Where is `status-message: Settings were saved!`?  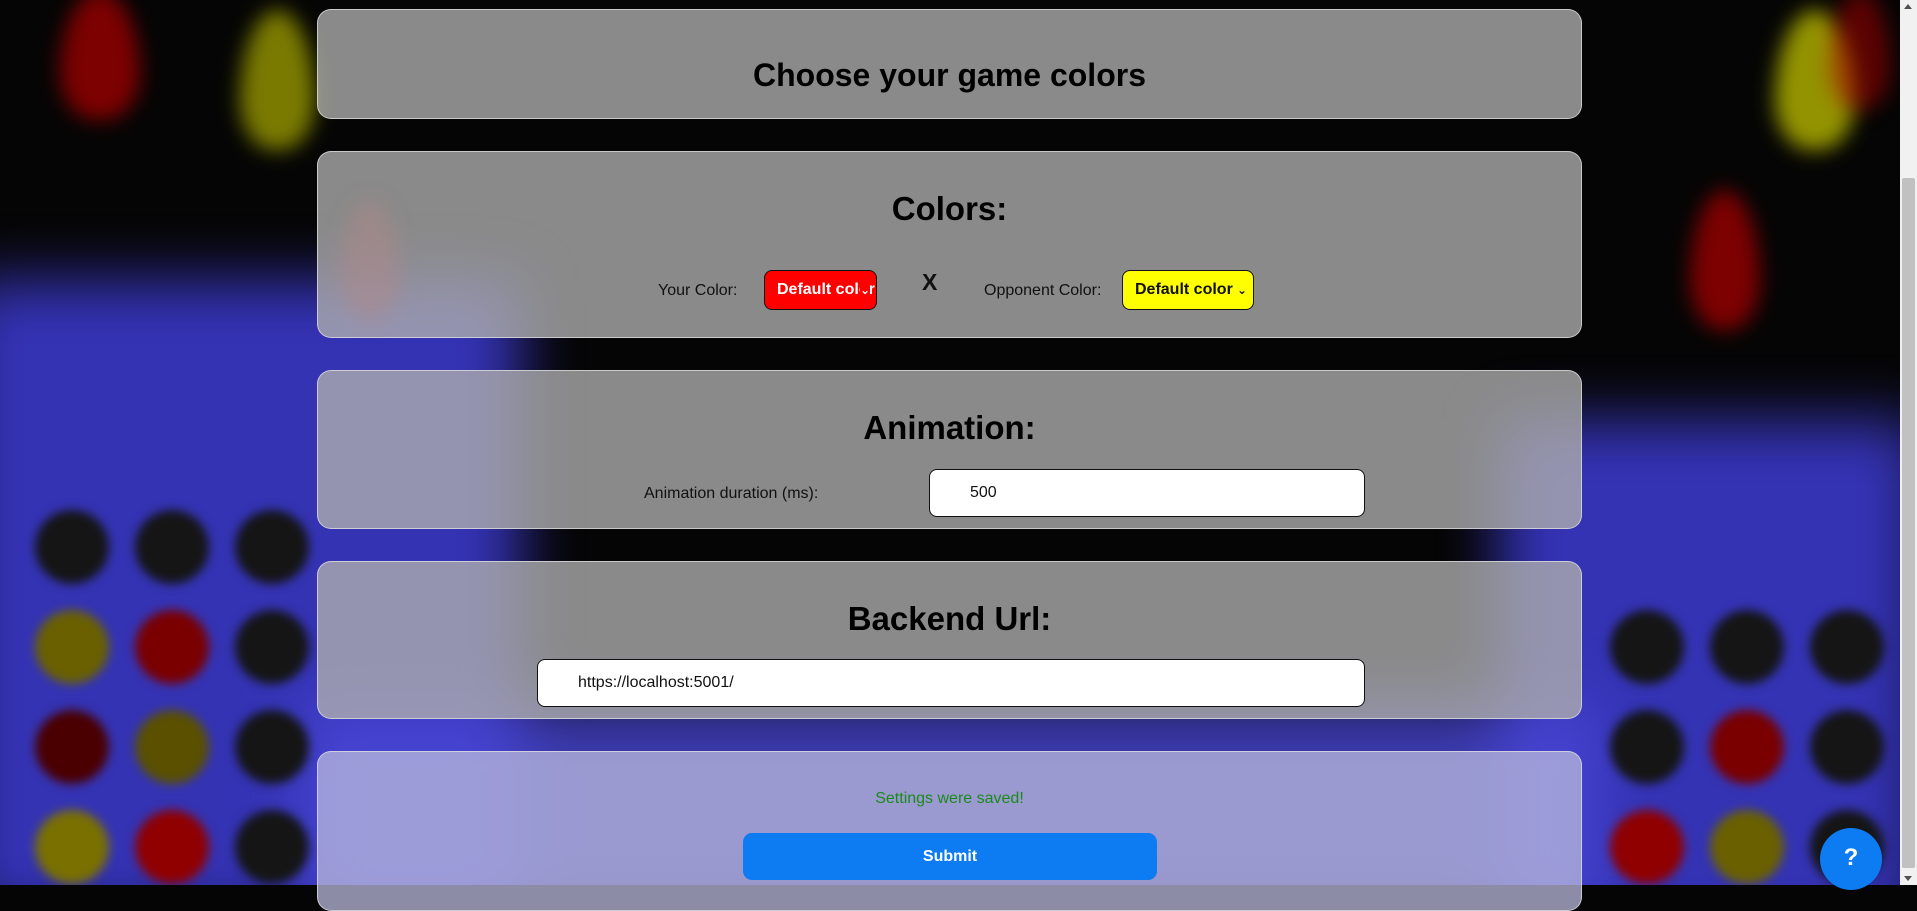 status-message: Settings were saved! is located at coordinates (949, 798).